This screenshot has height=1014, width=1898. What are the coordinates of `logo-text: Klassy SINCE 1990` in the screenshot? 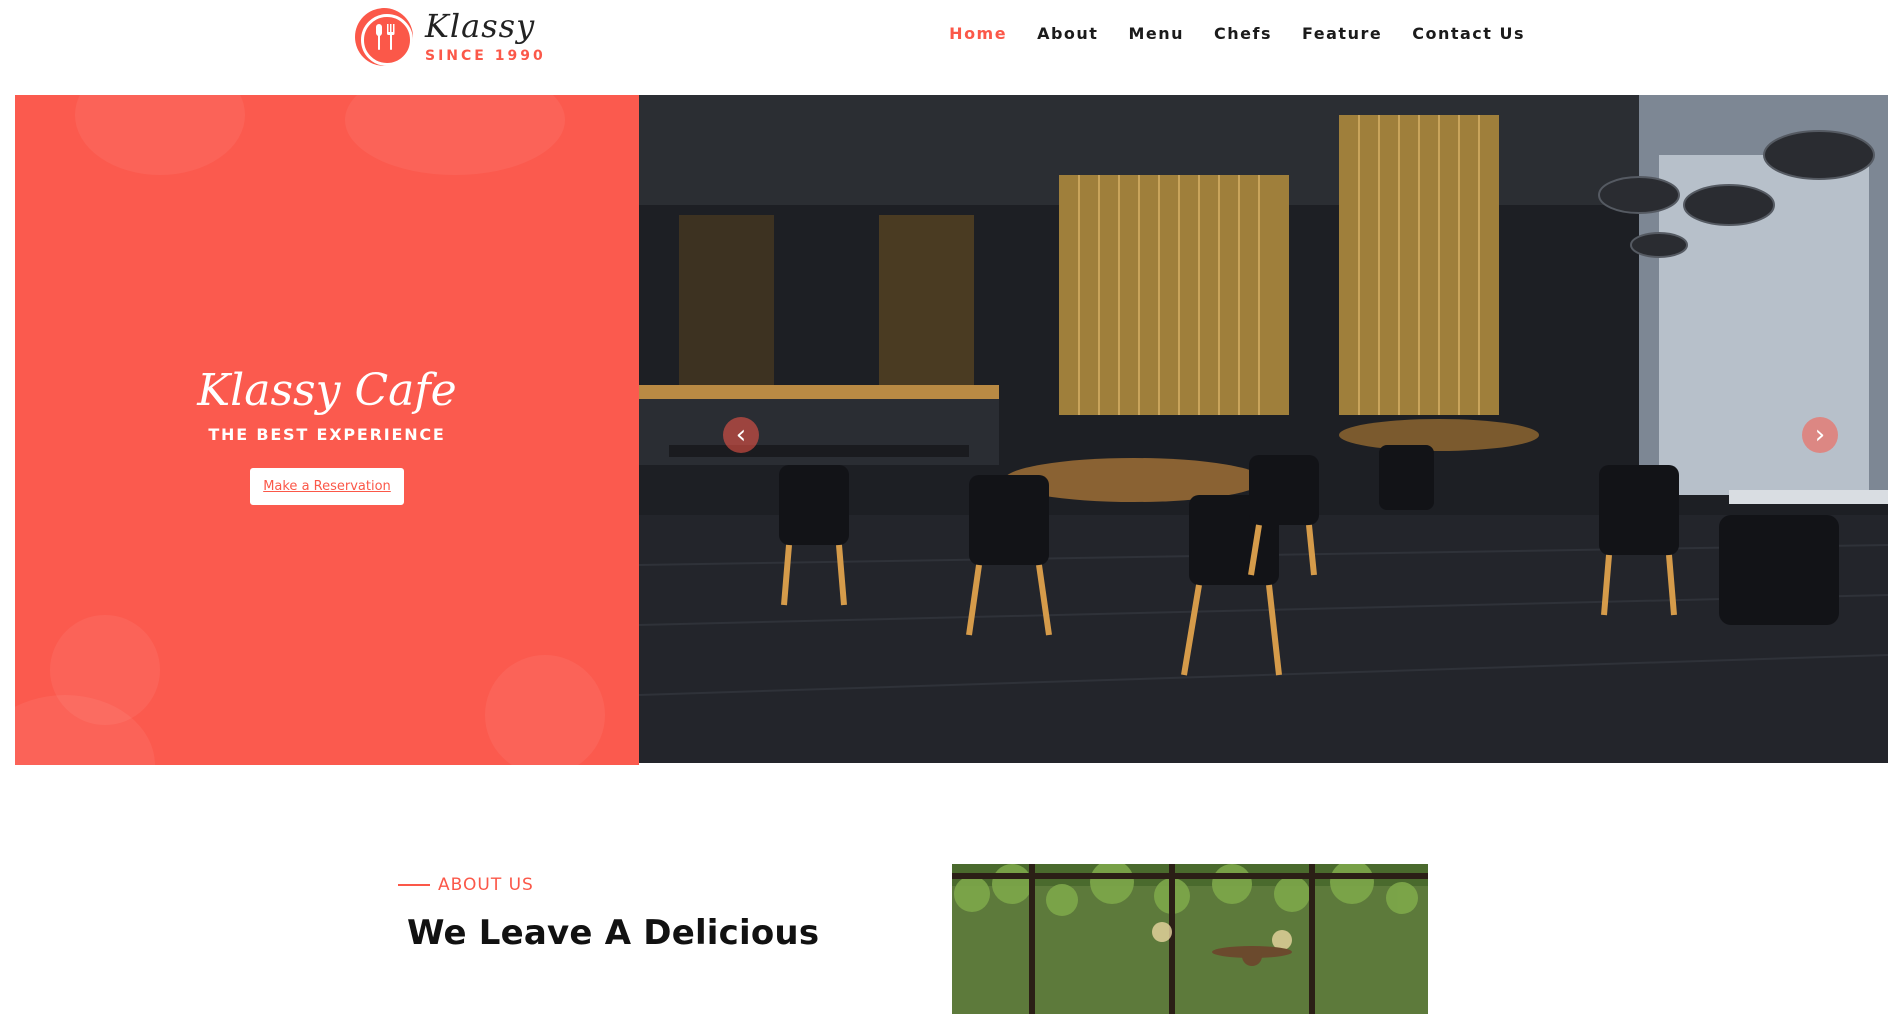 It's located at (485, 37).